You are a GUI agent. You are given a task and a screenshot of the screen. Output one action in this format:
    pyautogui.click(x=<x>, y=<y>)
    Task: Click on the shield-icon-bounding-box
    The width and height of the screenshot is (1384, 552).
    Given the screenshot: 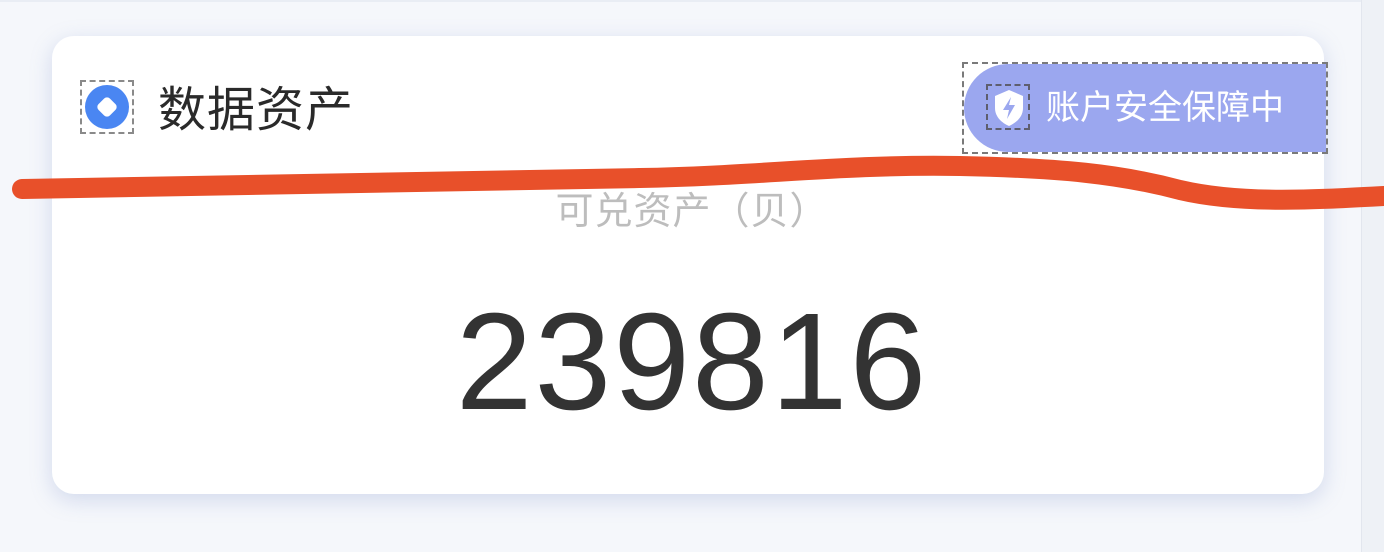 What is the action you would take?
    pyautogui.click(x=1008, y=107)
    